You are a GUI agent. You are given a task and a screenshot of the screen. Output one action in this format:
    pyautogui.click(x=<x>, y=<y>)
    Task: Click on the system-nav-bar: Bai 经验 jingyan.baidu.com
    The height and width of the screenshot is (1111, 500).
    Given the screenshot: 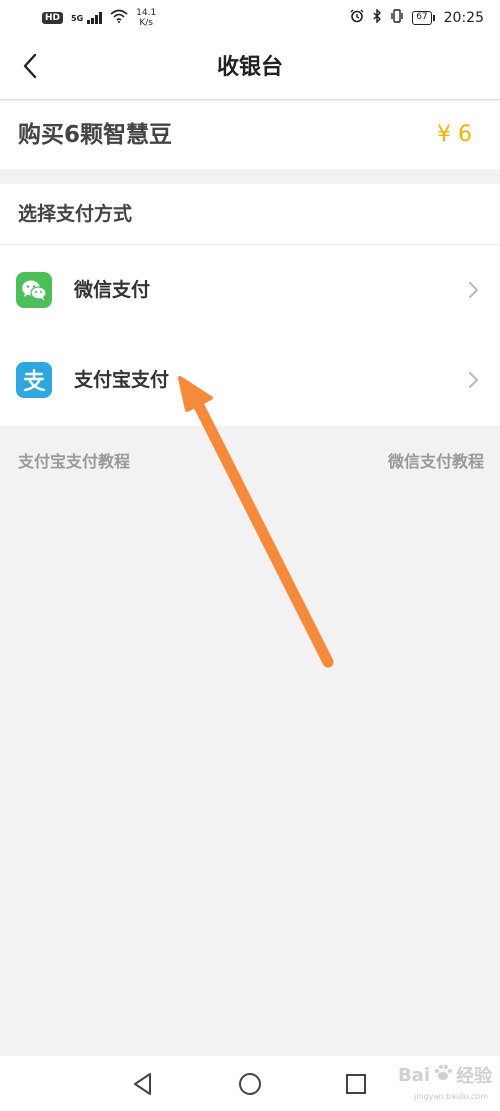 What is the action you would take?
    pyautogui.click(x=250, y=1083)
    